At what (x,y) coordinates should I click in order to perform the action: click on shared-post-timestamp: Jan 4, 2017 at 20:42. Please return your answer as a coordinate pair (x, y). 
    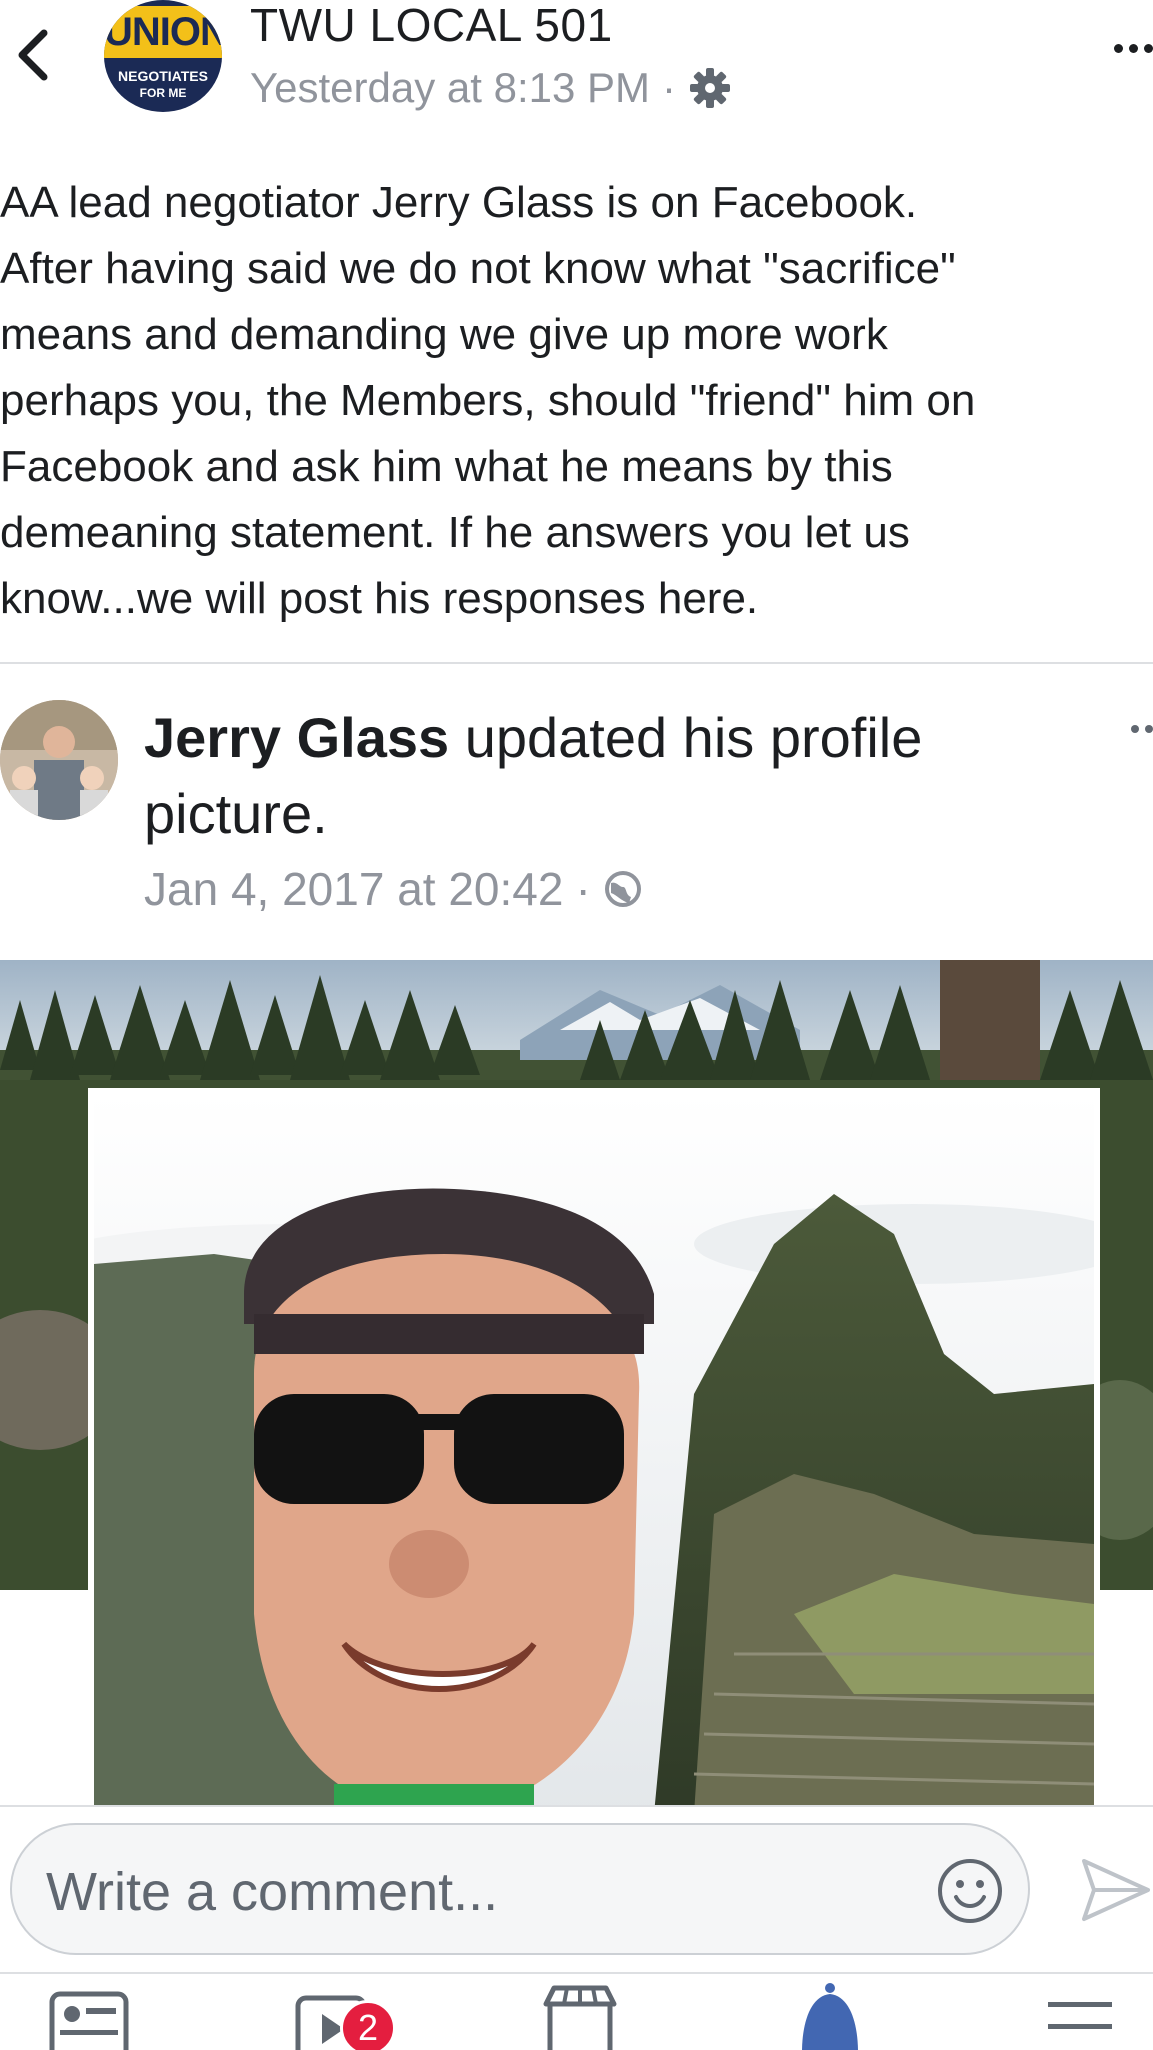
    Looking at the image, I should click on (353, 889).